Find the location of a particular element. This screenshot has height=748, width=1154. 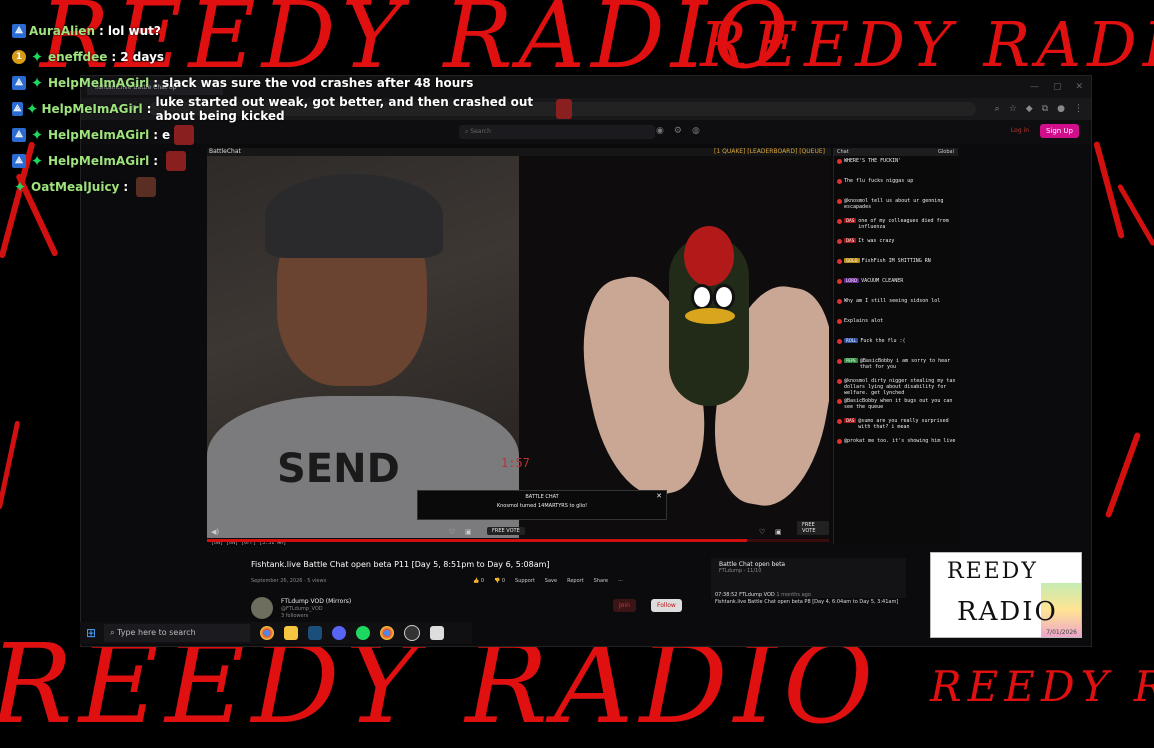

side-chat-global: Global is located at coordinates (946, 152).